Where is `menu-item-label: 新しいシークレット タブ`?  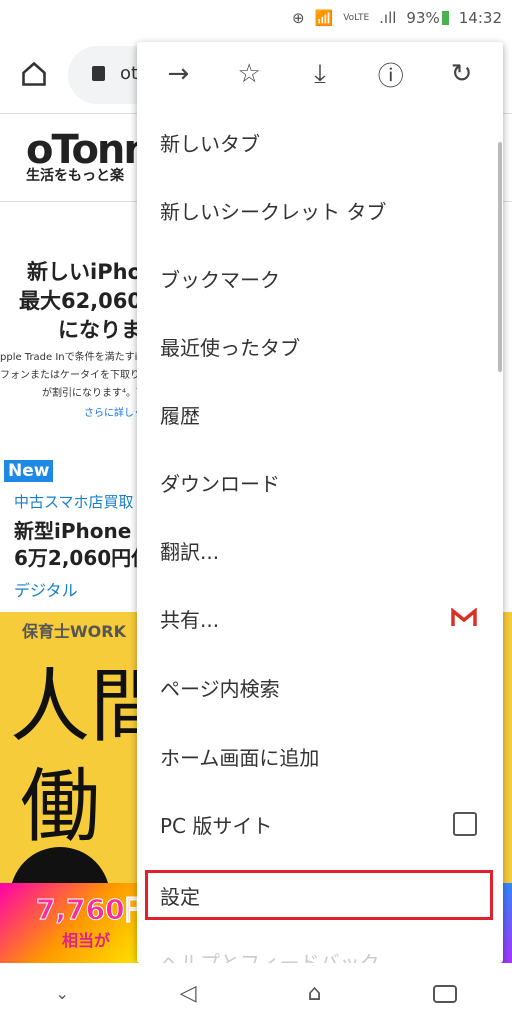 menu-item-label: 新しいシークレット タブ is located at coordinates (273, 211).